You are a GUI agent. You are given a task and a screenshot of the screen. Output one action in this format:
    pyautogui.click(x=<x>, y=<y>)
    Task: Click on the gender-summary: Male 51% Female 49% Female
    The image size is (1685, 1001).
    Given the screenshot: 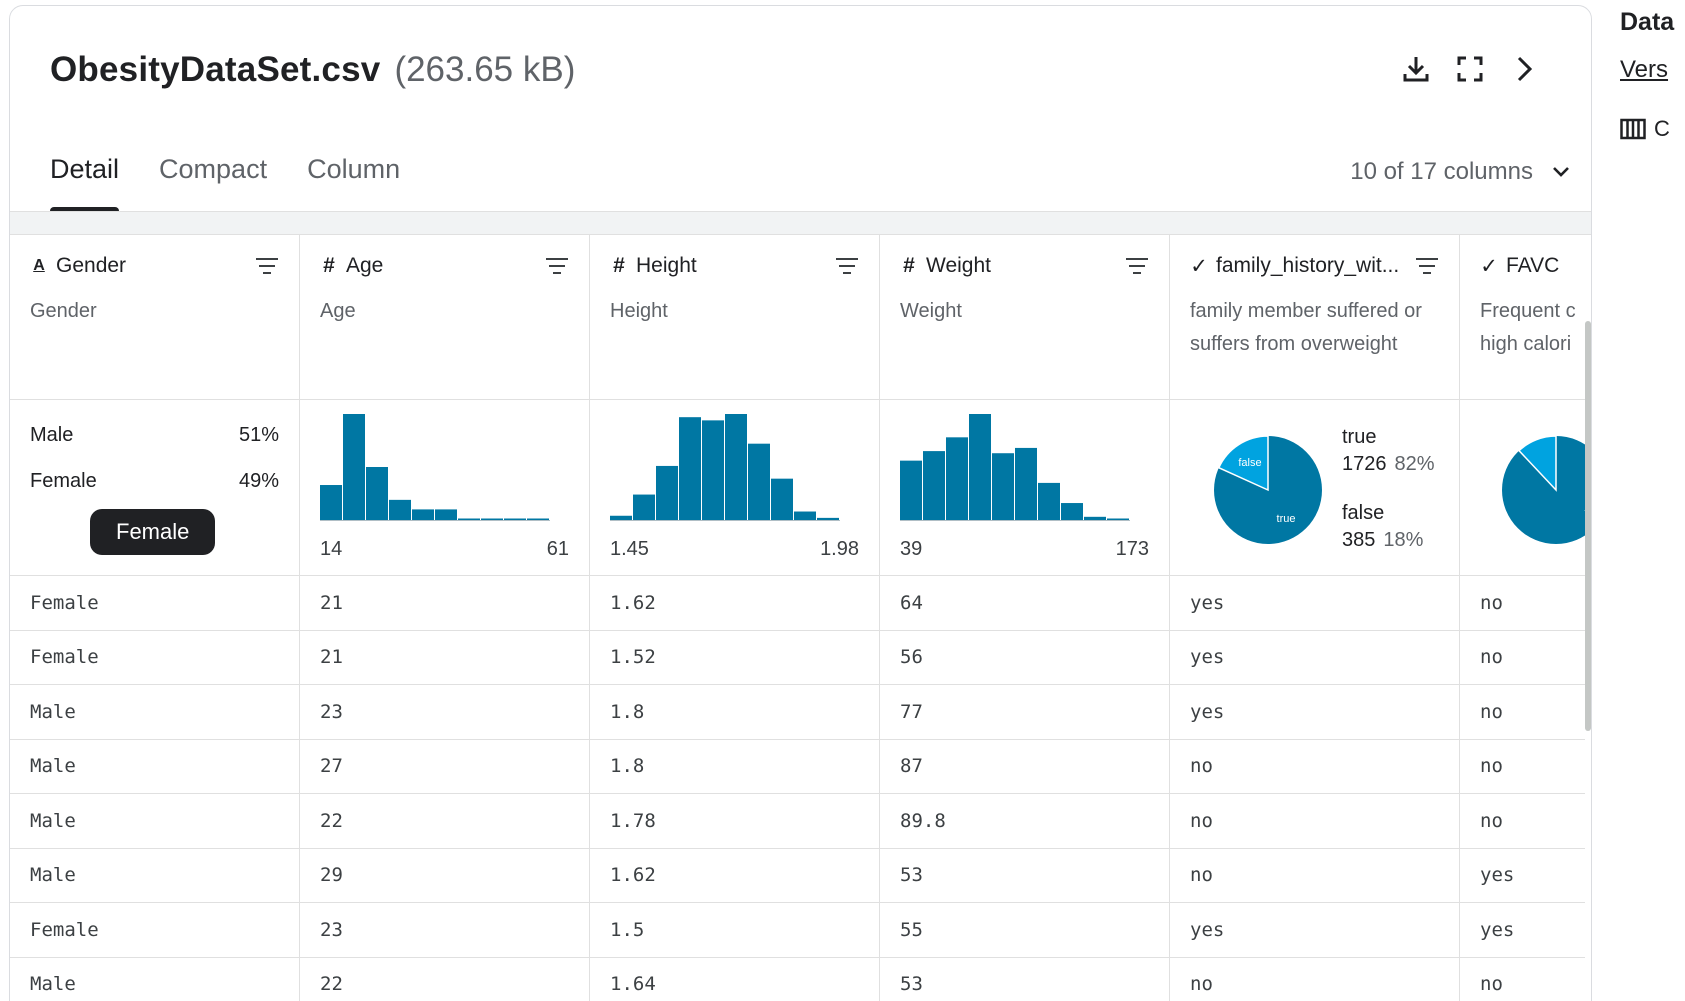 What is the action you would take?
    pyautogui.click(x=155, y=488)
    